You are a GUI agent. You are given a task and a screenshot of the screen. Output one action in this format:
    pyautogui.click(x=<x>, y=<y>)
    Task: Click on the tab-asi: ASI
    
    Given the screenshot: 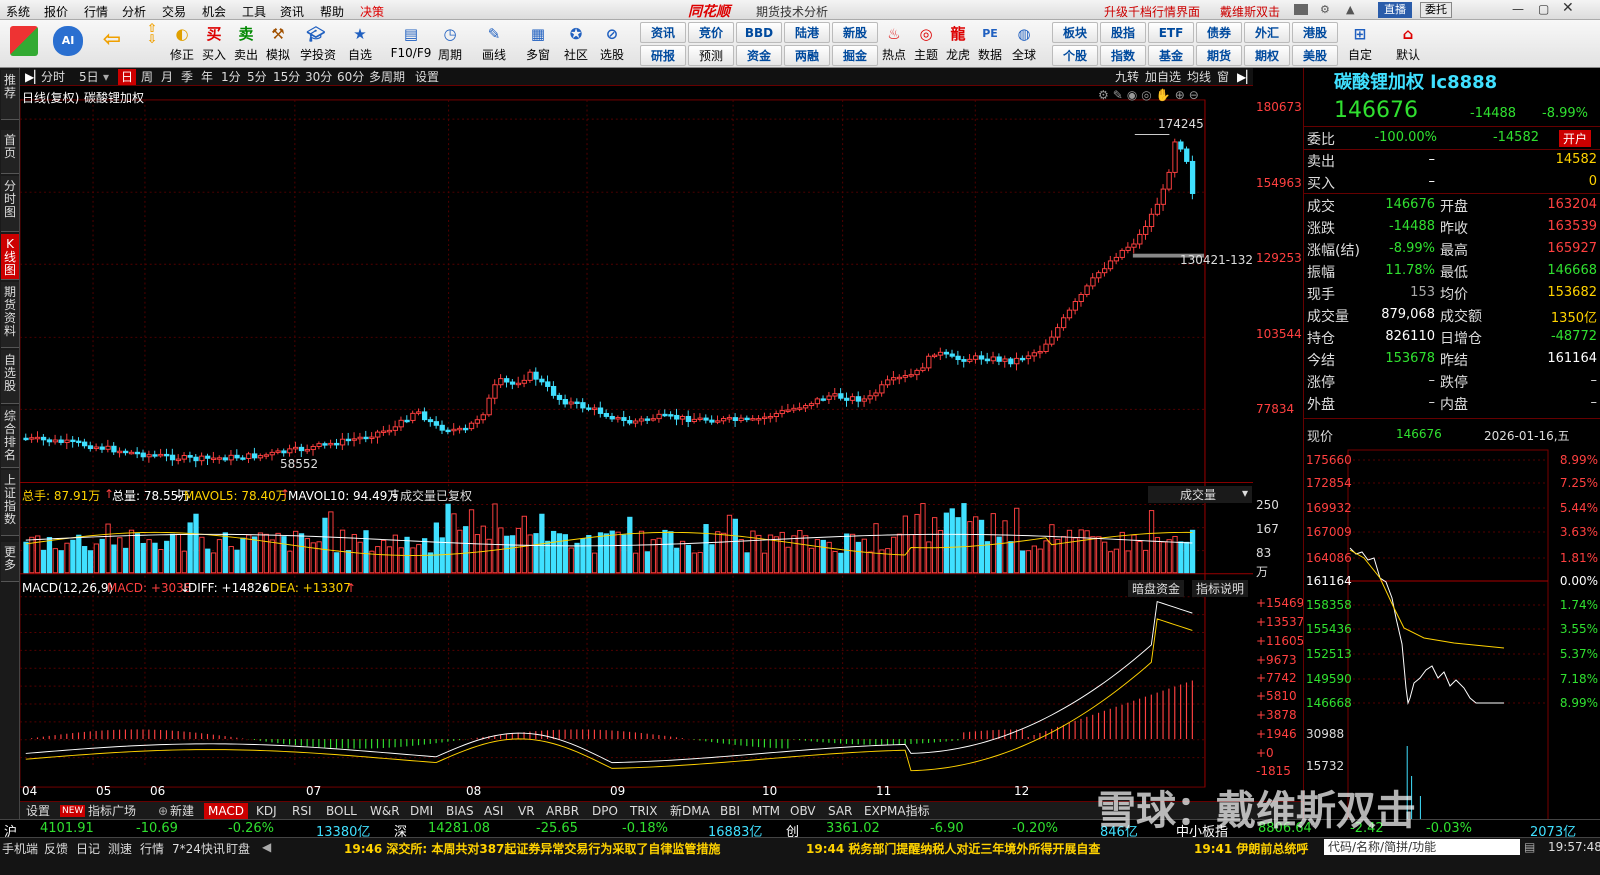 What is the action you would take?
    pyautogui.click(x=493, y=811)
    